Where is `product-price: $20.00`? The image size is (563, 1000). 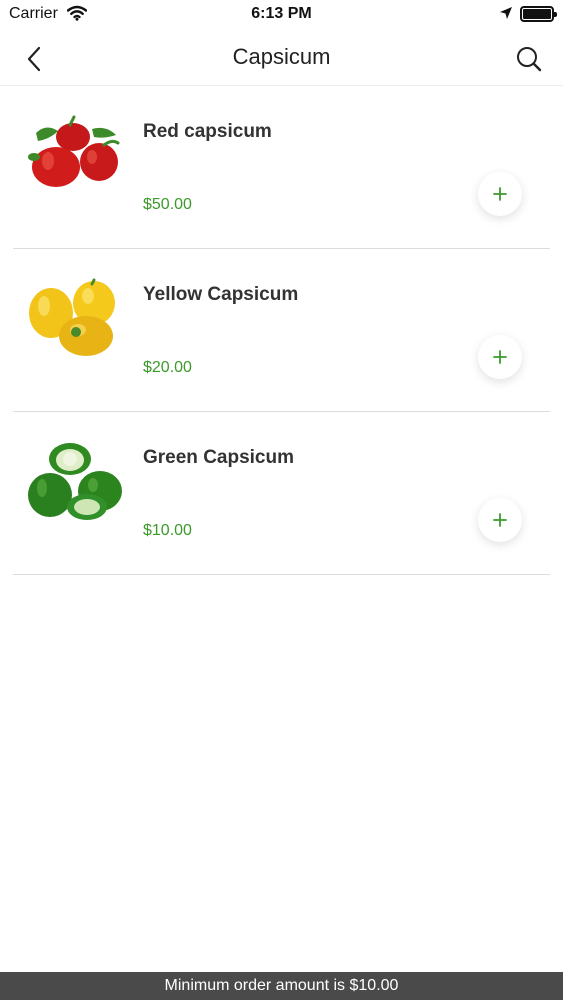
product-price: $20.00 is located at coordinates (167, 367).